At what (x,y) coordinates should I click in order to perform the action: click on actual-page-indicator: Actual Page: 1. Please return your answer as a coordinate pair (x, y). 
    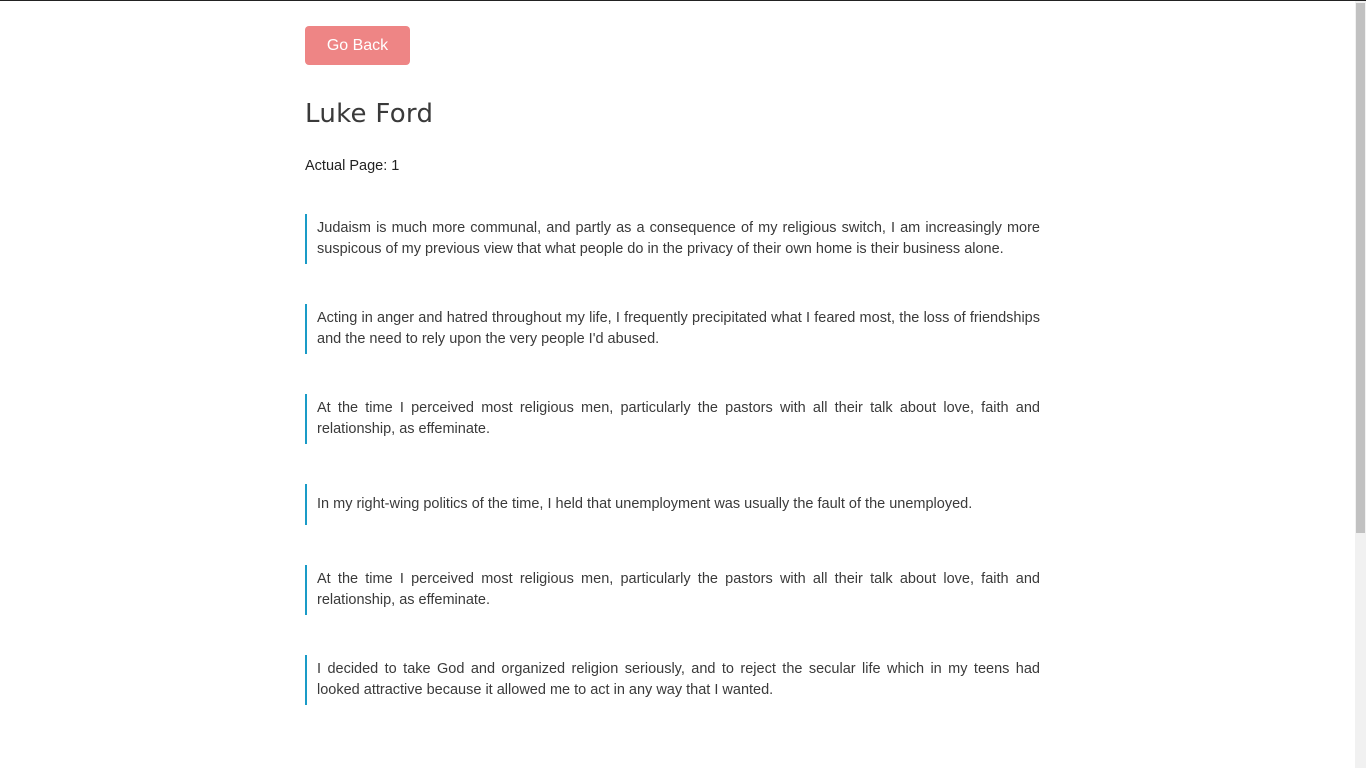
    Looking at the image, I should click on (352, 166).